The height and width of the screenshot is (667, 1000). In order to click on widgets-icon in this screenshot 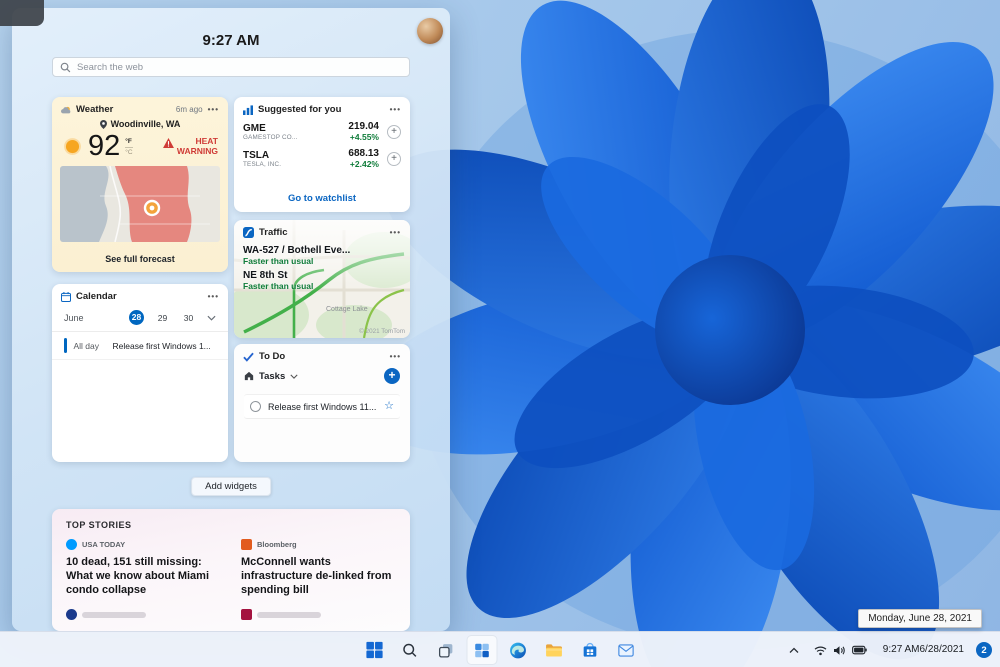, I will do `click(482, 650)`.